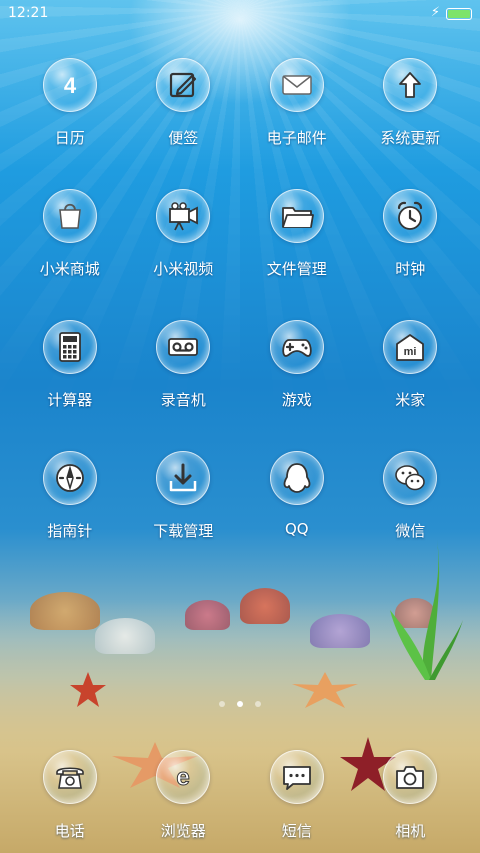 The image size is (480, 853). I want to click on app-mi-home: mi 米家, so click(411, 385).